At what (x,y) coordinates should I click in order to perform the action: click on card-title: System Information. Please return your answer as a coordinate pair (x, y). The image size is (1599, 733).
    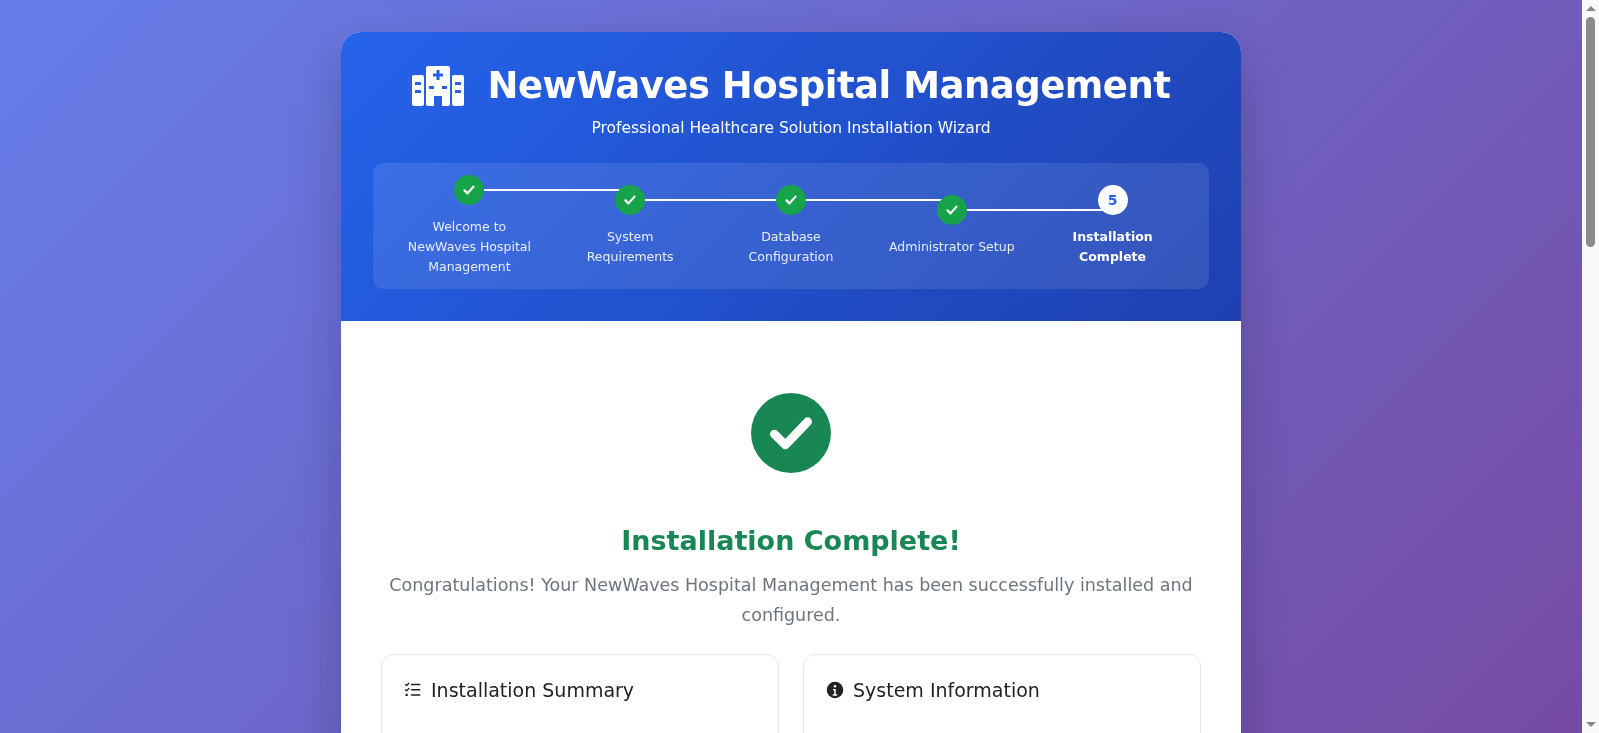
    Looking at the image, I should click on (946, 690).